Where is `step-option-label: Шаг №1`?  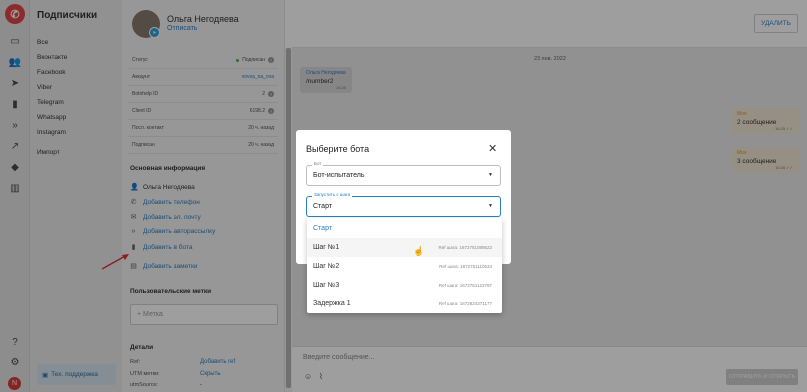 step-option-label: Шаг №1 is located at coordinates (326, 247).